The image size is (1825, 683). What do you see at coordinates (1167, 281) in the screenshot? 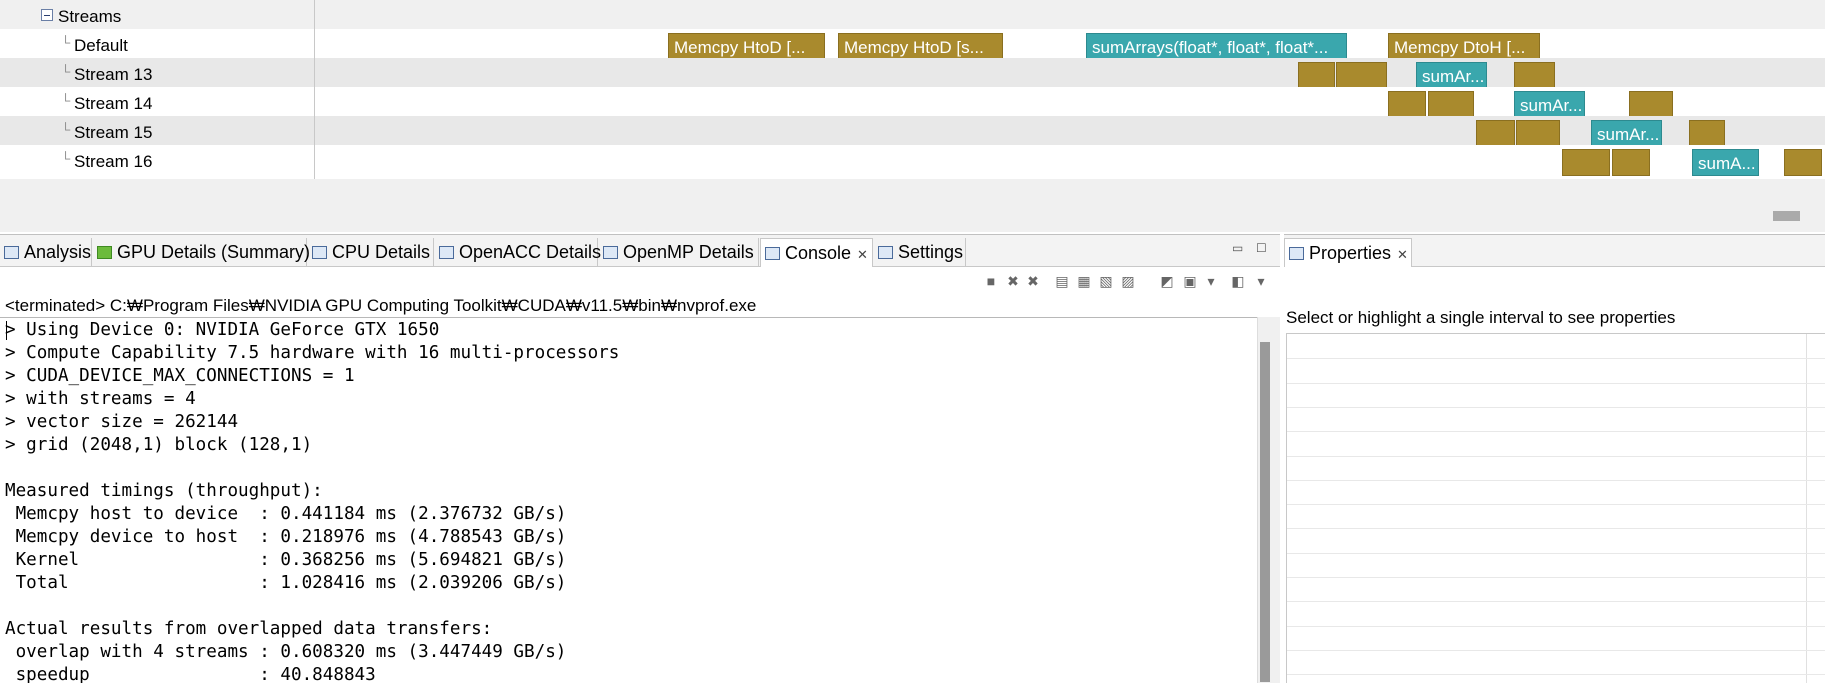
I see `pin-console-icon: ◩` at bounding box center [1167, 281].